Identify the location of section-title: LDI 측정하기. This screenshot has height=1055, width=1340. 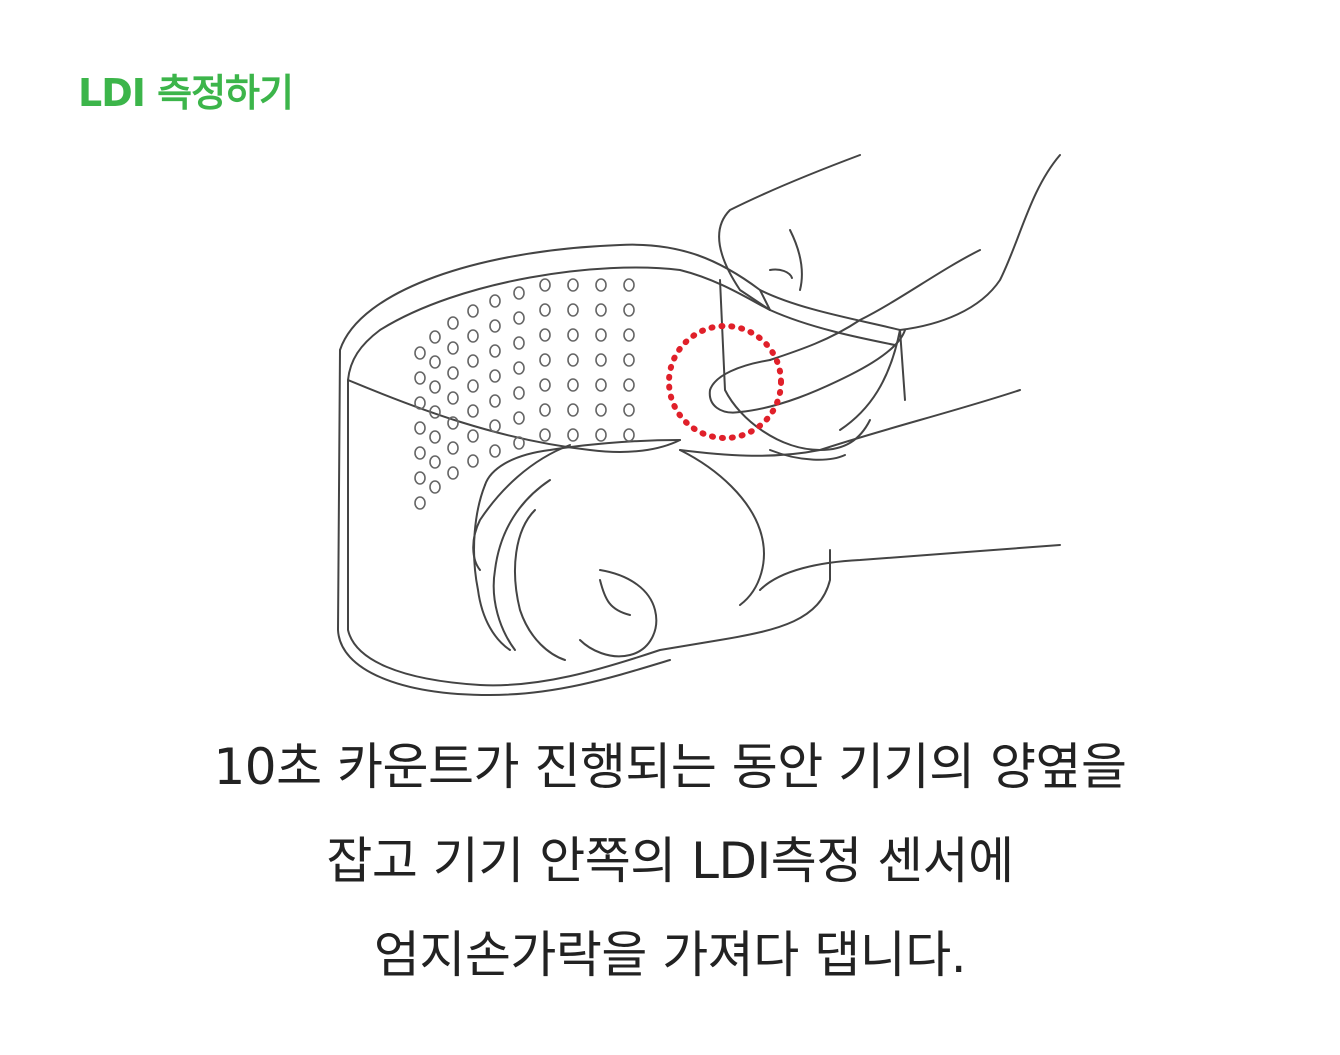
(186, 93).